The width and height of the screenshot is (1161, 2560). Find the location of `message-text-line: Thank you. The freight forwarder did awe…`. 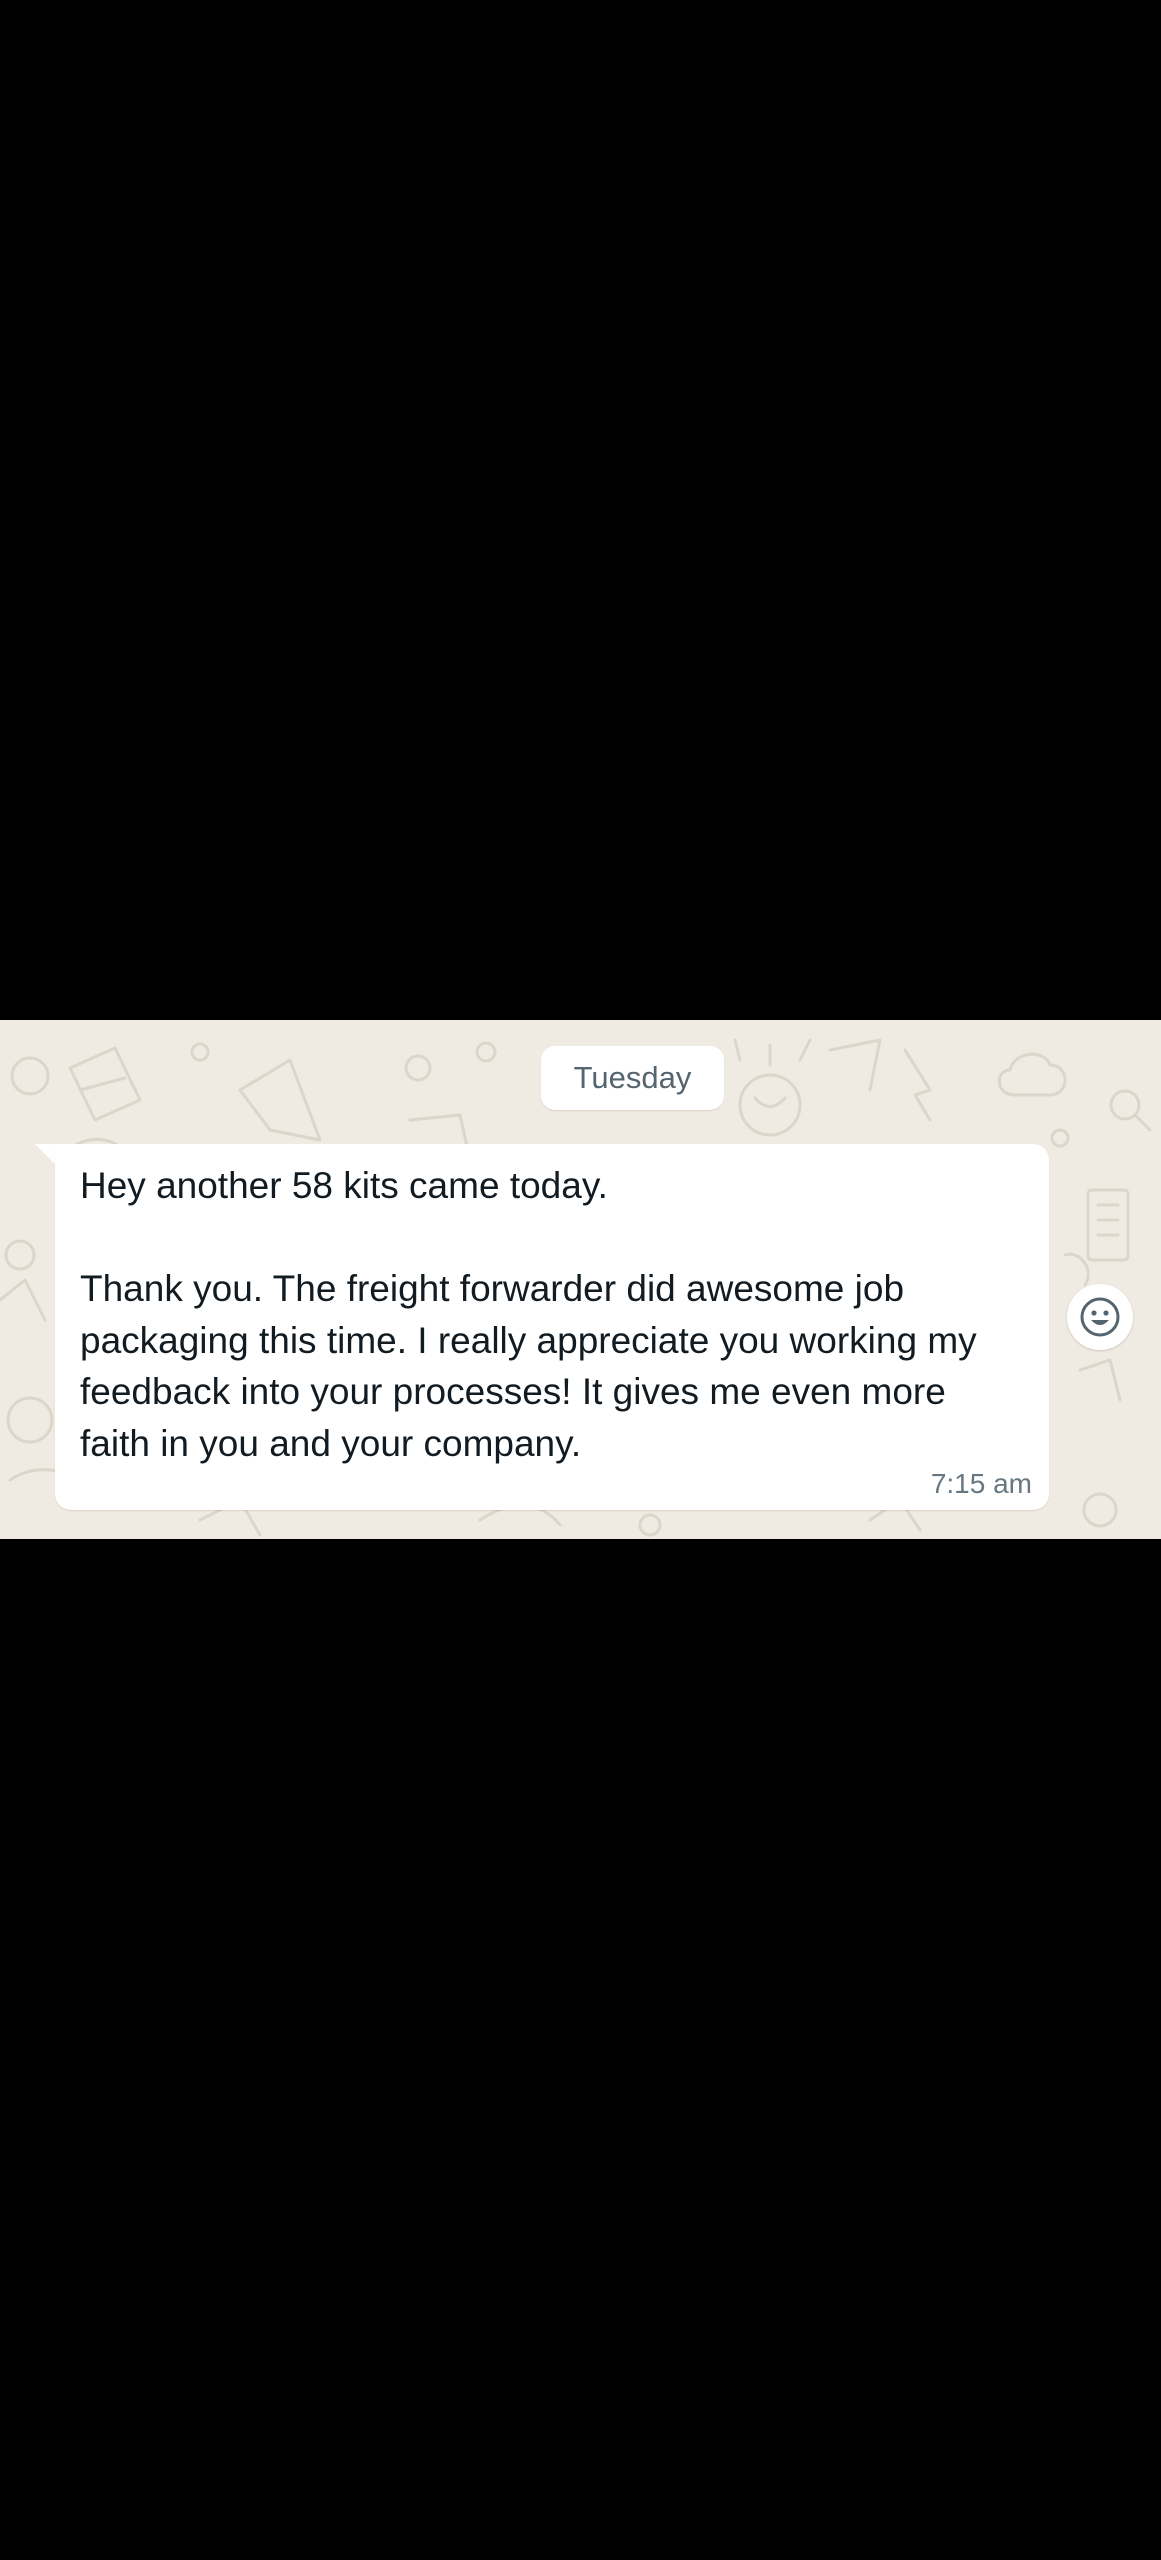

message-text-line: Thank you. The freight forwarder did awe… is located at coordinates (492, 1288).